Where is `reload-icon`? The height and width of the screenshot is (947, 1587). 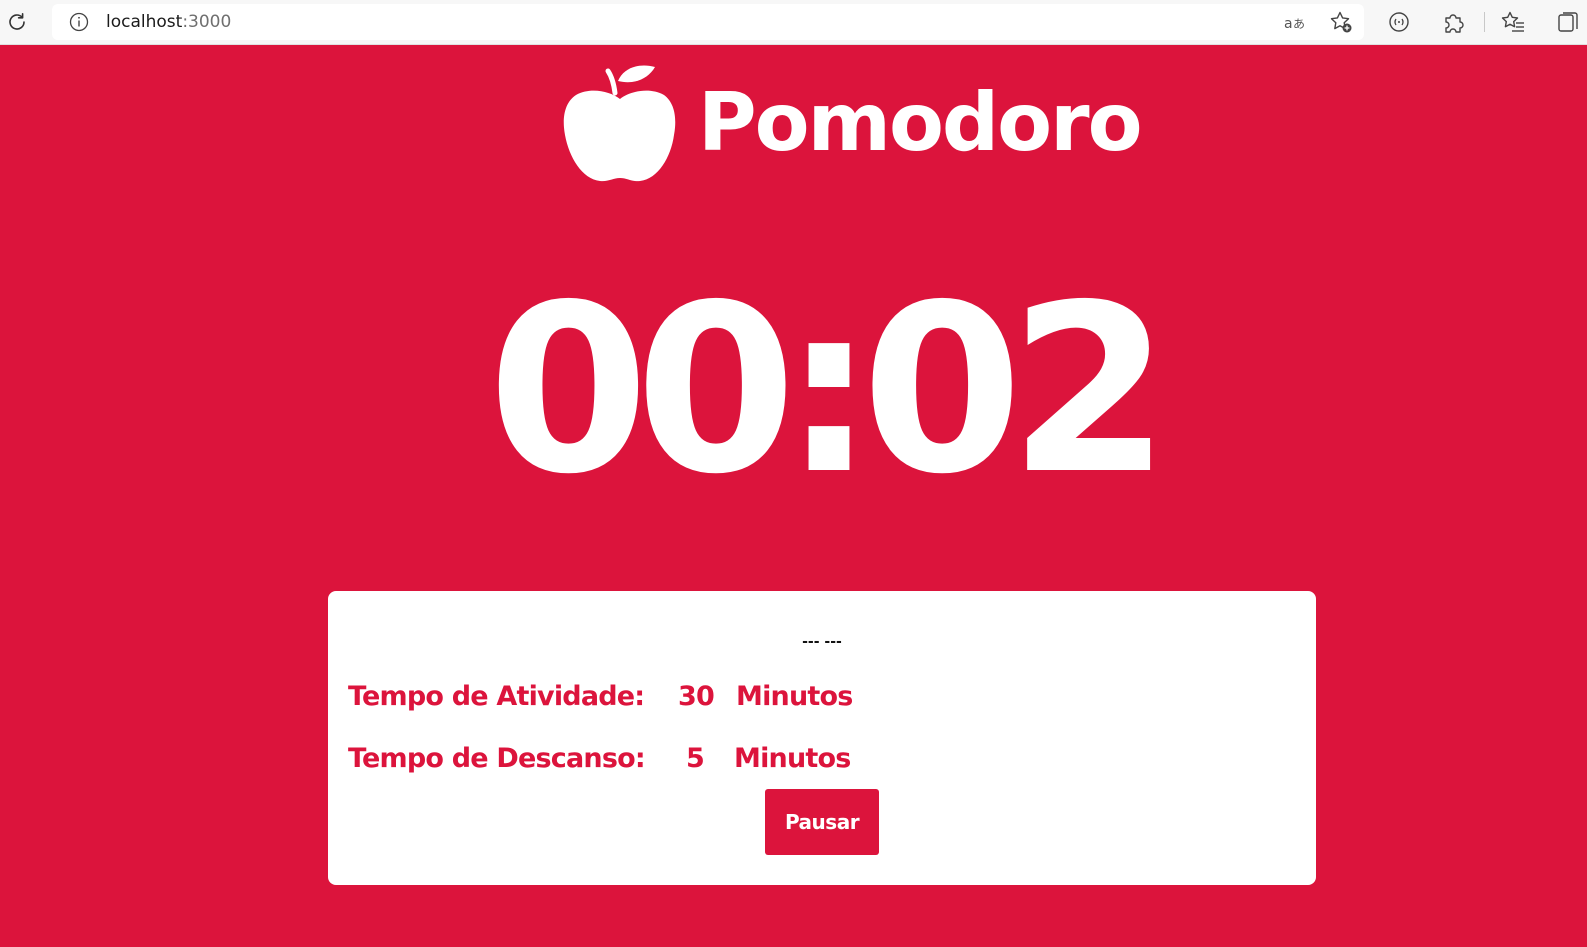
reload-icon is located at coordinates (17, 22).